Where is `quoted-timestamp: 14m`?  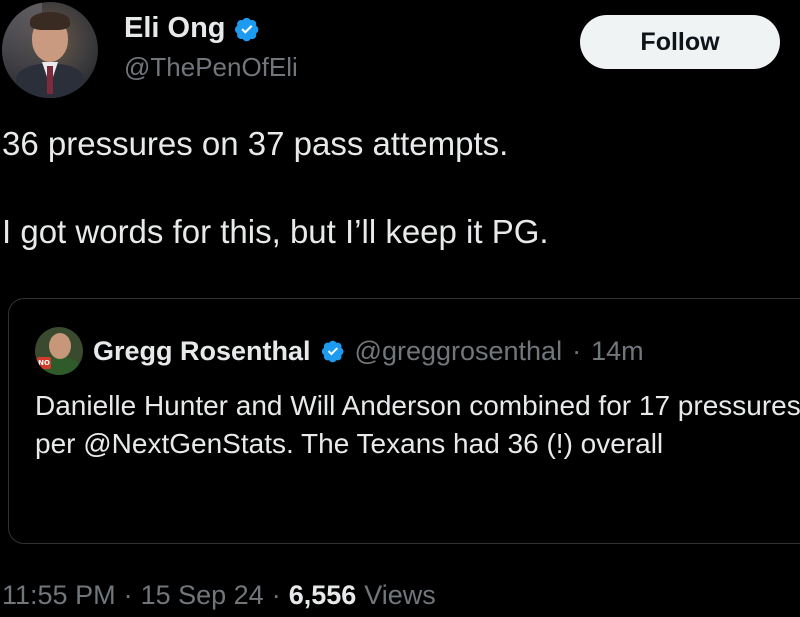 quoted-timestamp: 14m is located at coordinates (617, 351).